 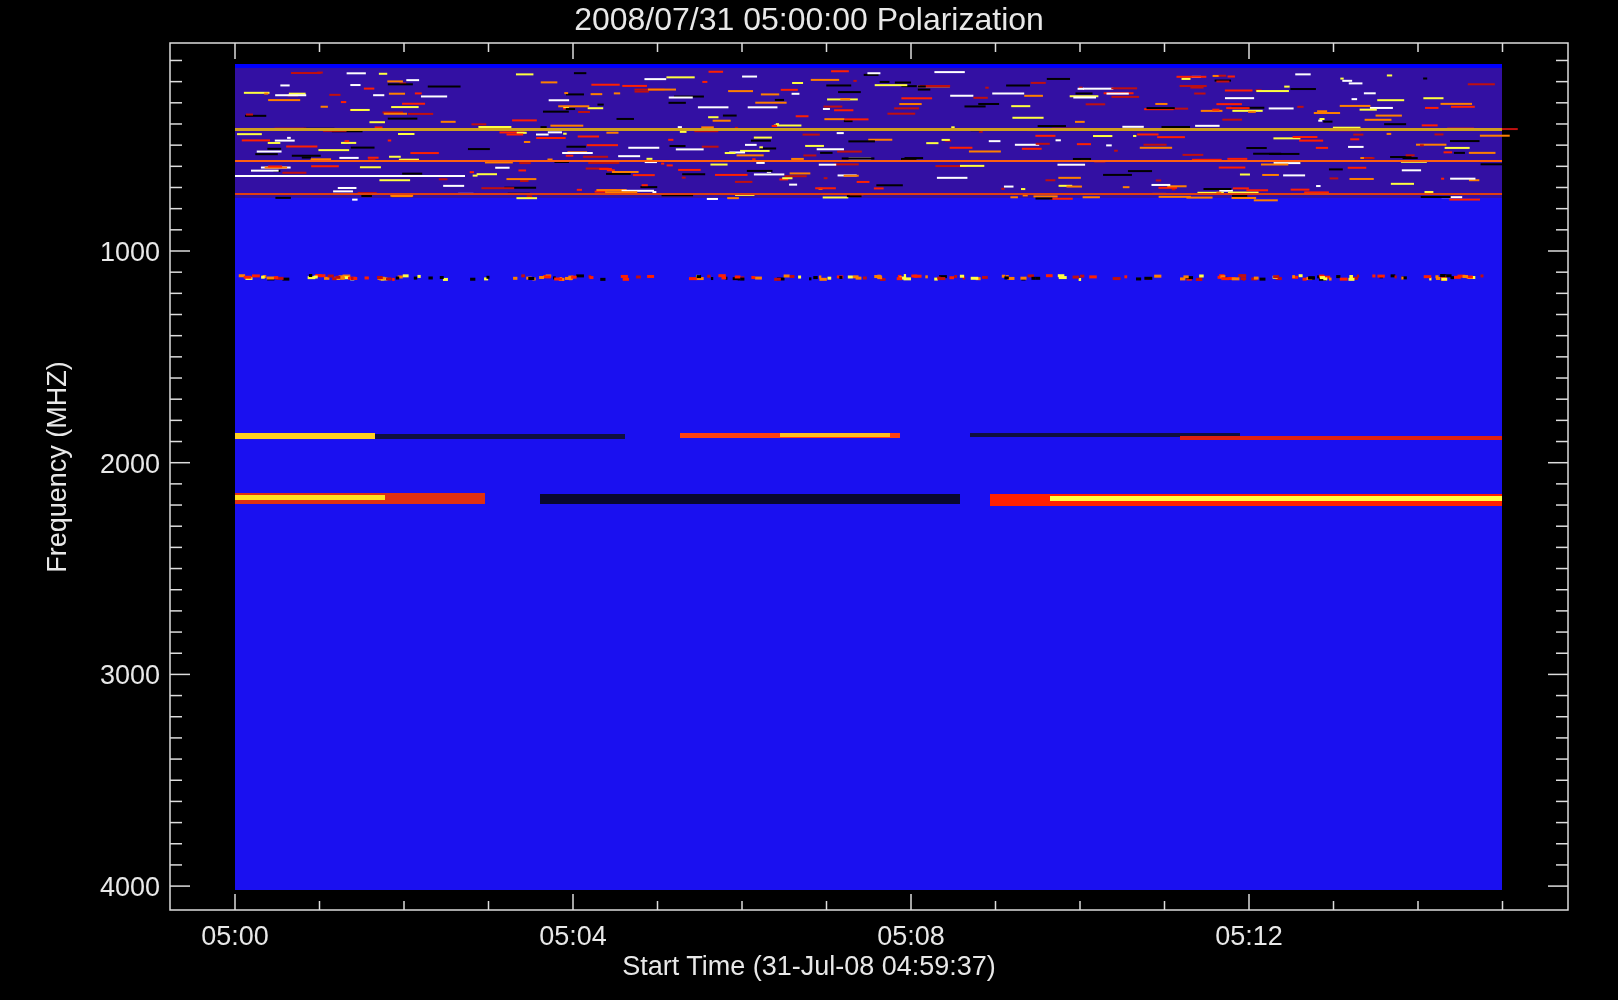 I want to click on tick-label: 05:00, so click(x=235, y=936).